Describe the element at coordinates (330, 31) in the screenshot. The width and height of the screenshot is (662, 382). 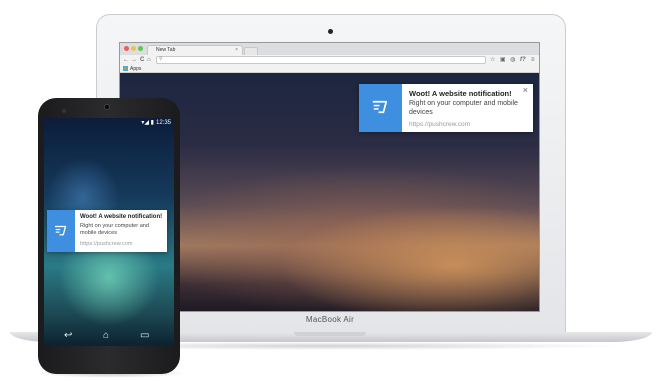
I see `laptop-camera` at that location.